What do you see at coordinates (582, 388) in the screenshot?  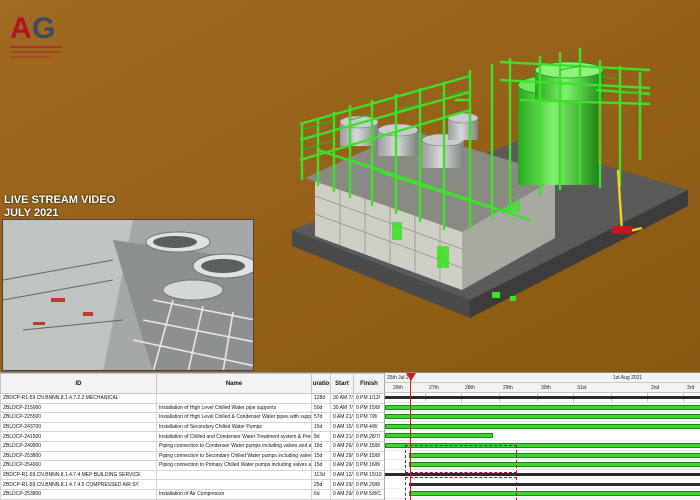 I see `gantt-day-label: 31st` at bounding box center [582, 388].